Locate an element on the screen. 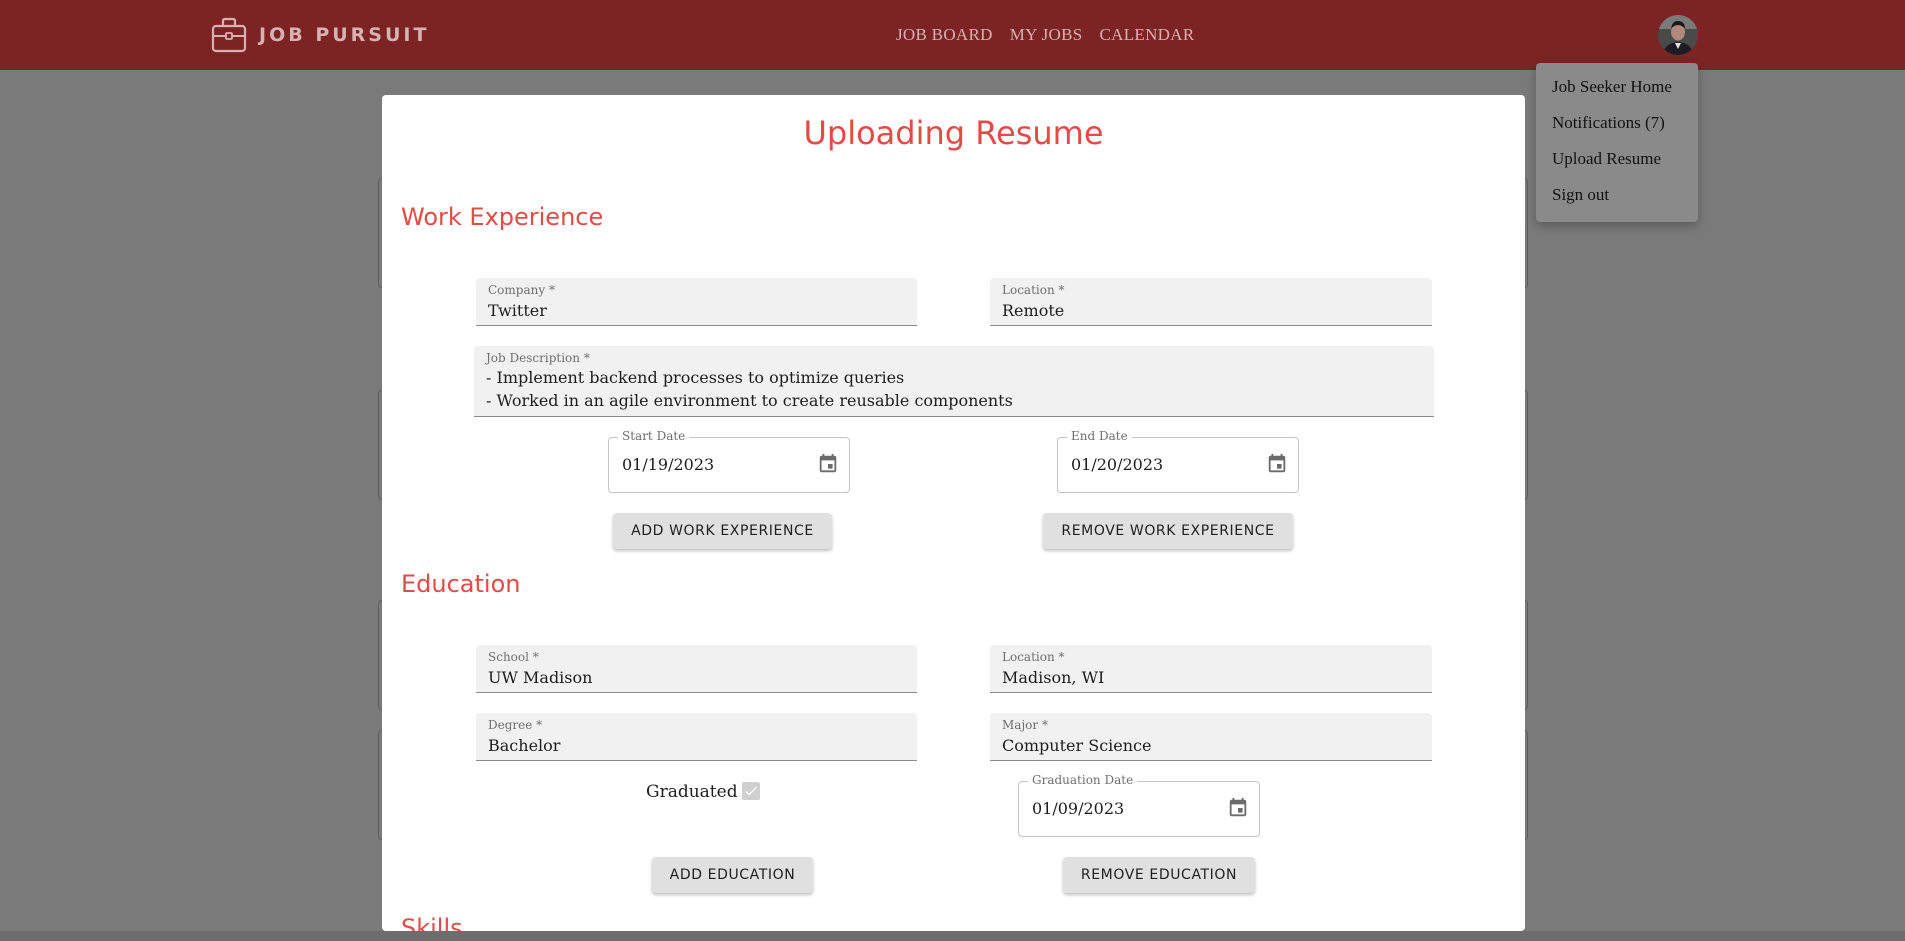 This screenshot has height=941, width=1905. graduation-date-picker: Graduation Date 01/09/2023 is located at coordinates (1139, 805).